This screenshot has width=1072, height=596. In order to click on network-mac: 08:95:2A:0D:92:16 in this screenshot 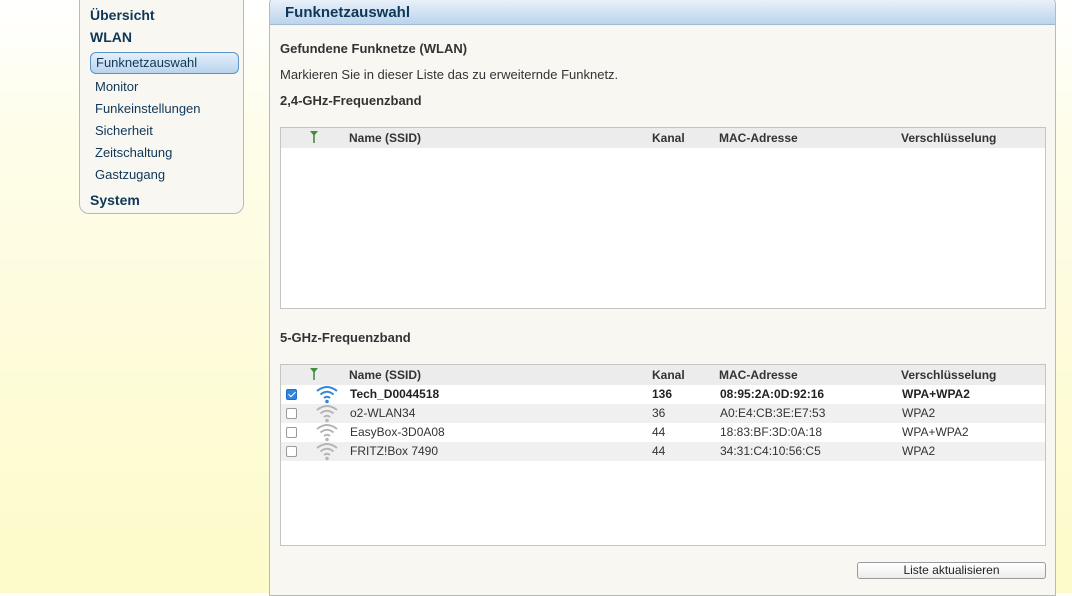, I will do `click(772, 394)`.